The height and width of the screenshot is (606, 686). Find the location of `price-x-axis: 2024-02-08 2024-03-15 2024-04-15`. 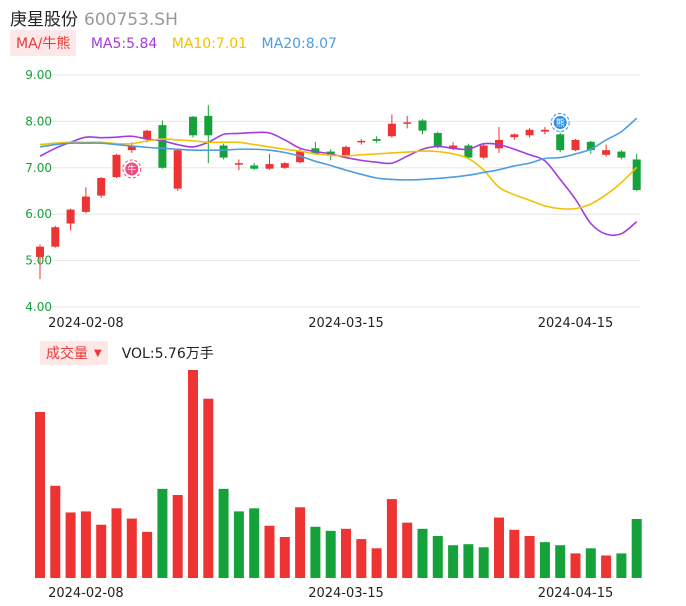

price-x-axis: 2024-02-08 2024-03-15 2024-04-15 is located at coordinates (330, 323).